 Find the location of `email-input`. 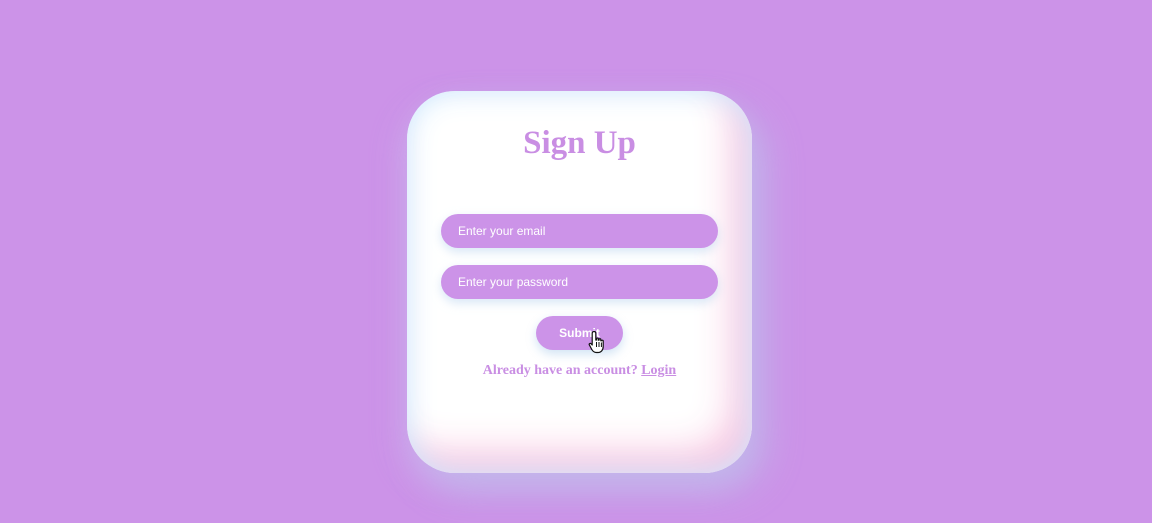

email-input is located at coordinates (579, 231).